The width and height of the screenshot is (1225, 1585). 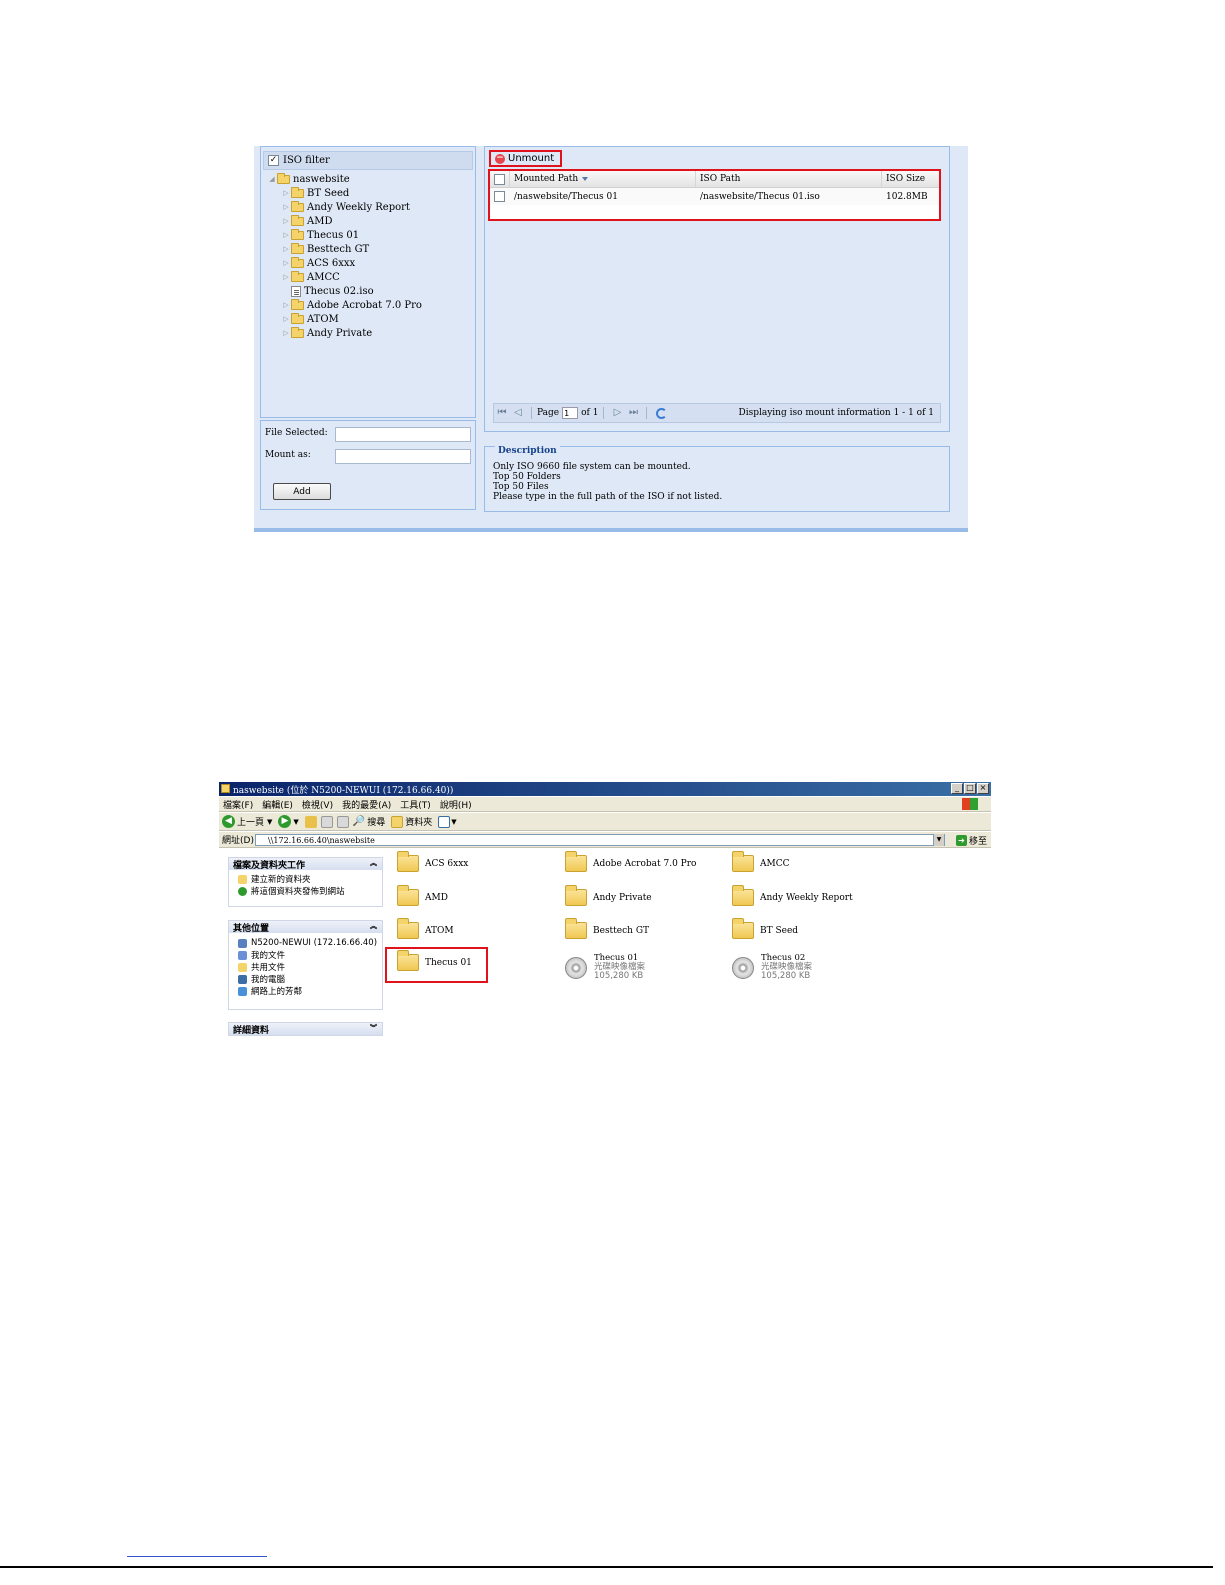 I want to click on column-header-iso-size: ISO Size, so click(x=910, y=179).